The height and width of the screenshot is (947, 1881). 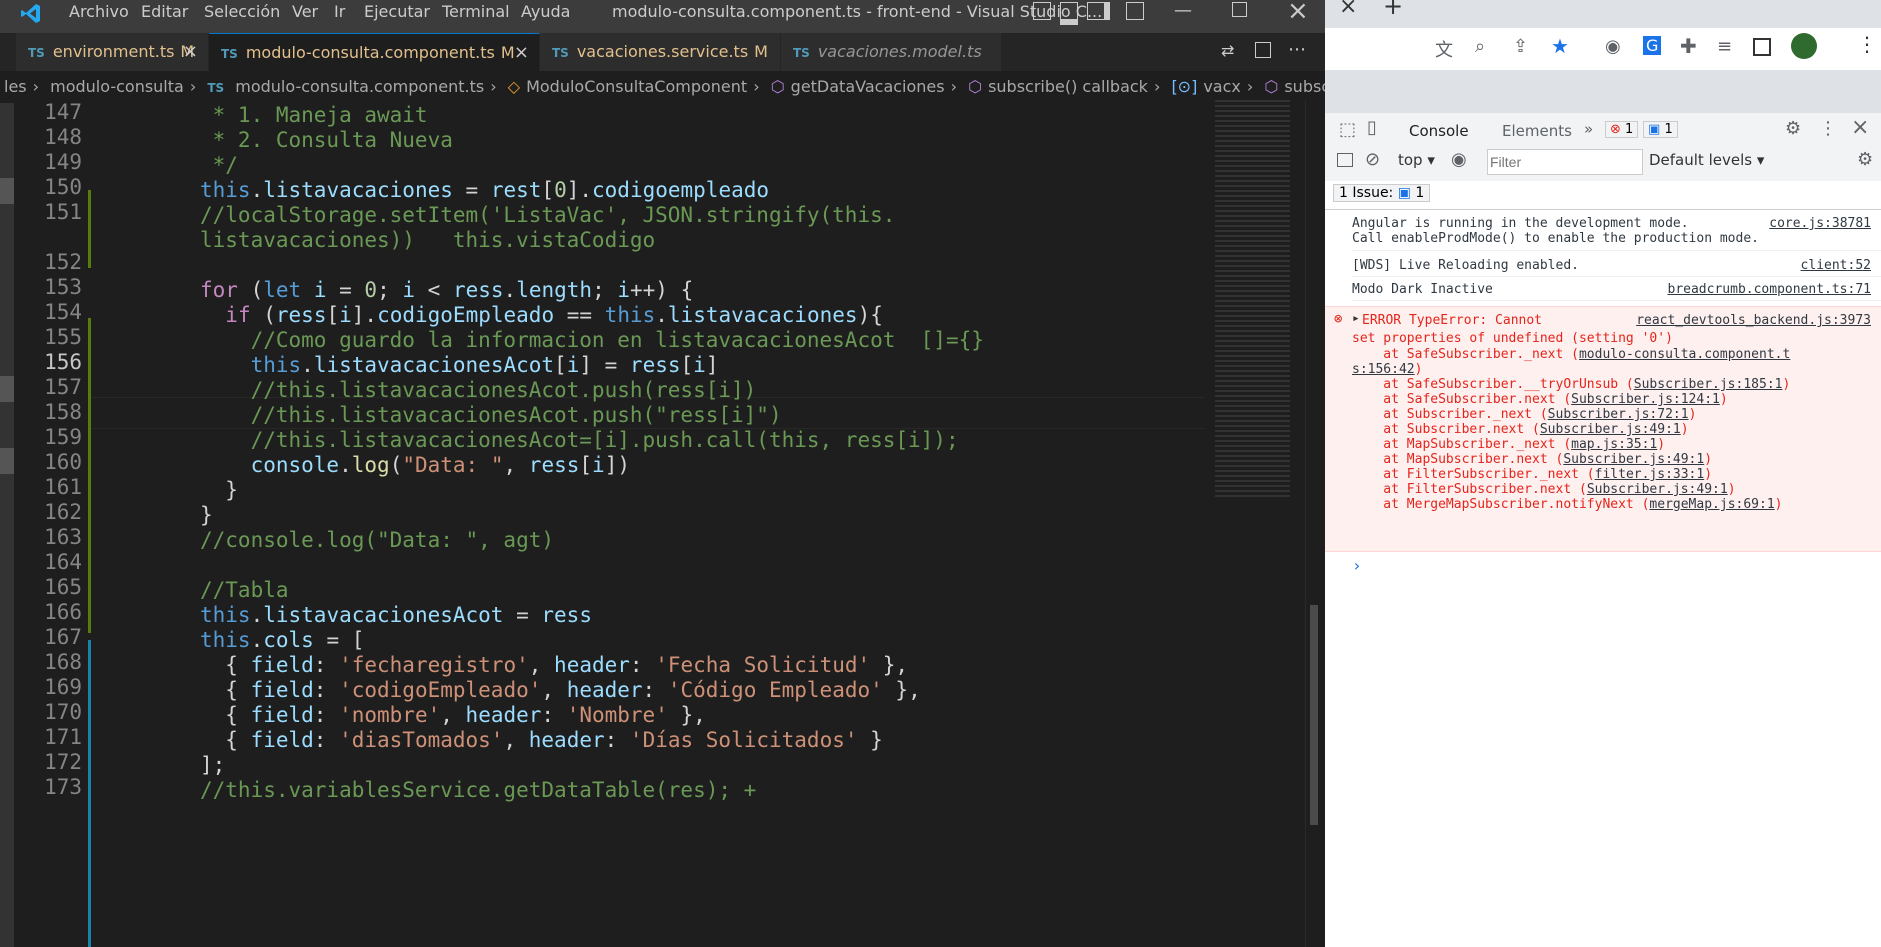 What do you see at coordinates (427, 240) in the screenshot?
I see `code-line: listavacaciones)) this.vistaCodigo` at bounding box center [427, 240].